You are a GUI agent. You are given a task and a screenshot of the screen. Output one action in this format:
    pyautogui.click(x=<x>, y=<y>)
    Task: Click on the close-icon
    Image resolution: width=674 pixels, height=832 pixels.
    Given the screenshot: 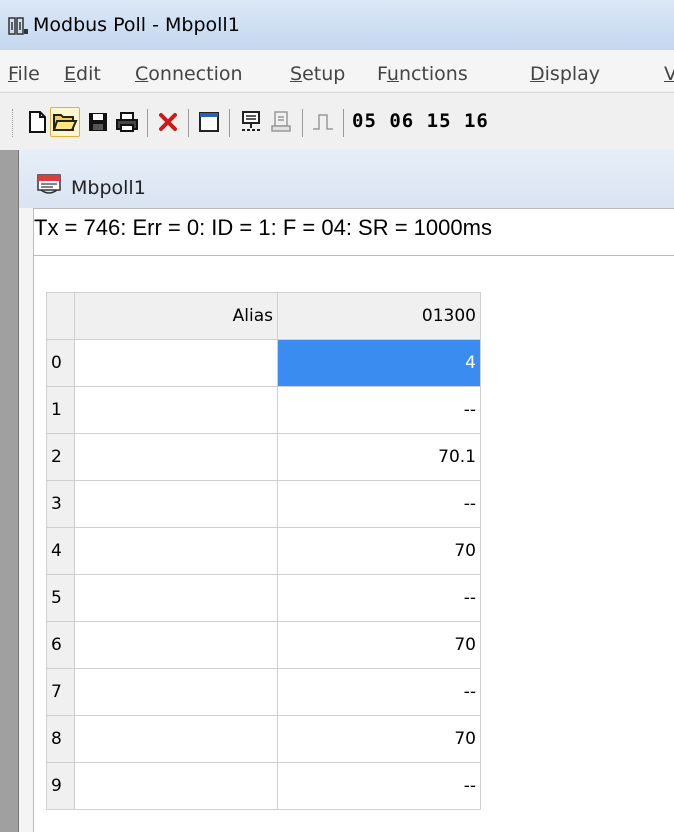 What is the action you would take?
    pyautogui.click(x=168, y=122)
    